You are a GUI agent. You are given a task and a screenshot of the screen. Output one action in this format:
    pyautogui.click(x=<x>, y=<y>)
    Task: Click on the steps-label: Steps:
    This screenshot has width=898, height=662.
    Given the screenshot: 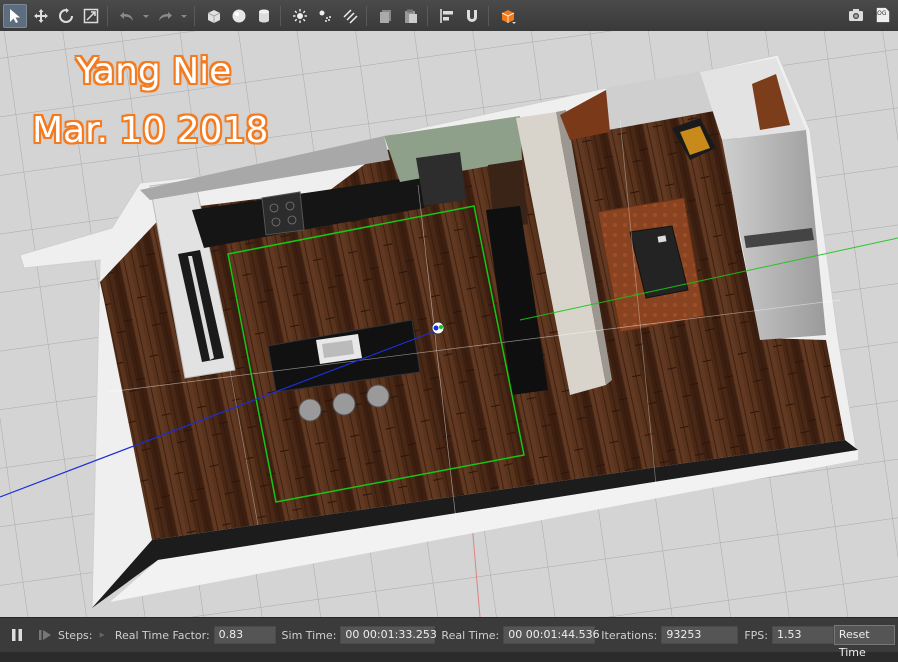 What is the action you would take?
    pyautogui.click(x=75, y=635)
    